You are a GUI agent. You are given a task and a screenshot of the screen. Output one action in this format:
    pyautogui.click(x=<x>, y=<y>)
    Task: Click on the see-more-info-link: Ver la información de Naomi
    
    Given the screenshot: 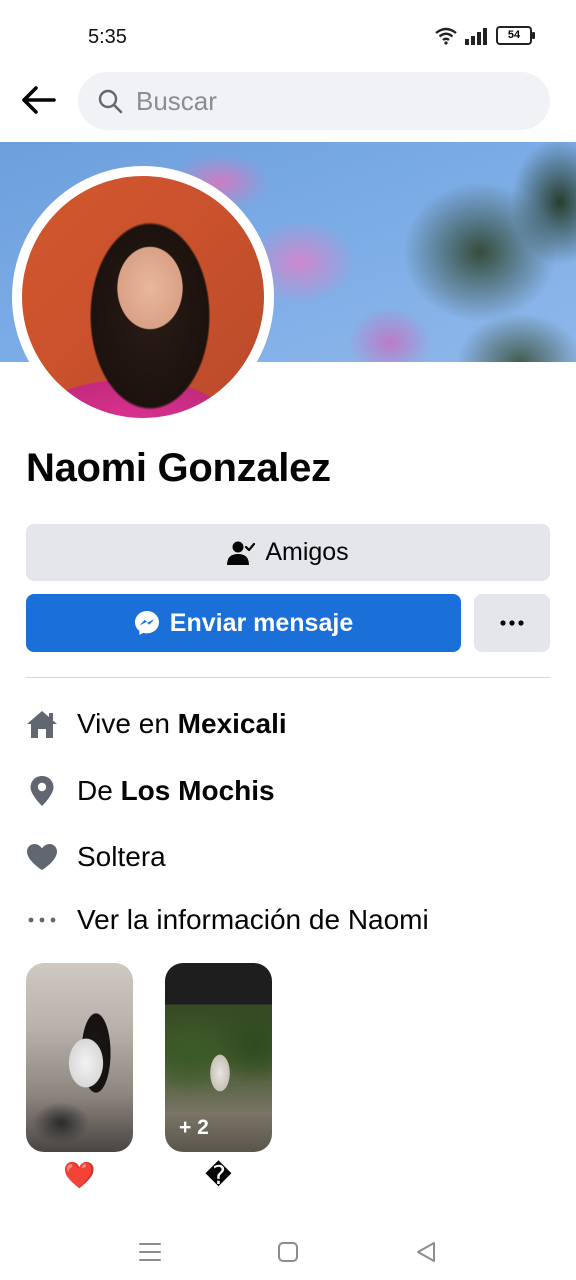 What is the action you would take?
    pyautogui.click(x=291, y=920)
    